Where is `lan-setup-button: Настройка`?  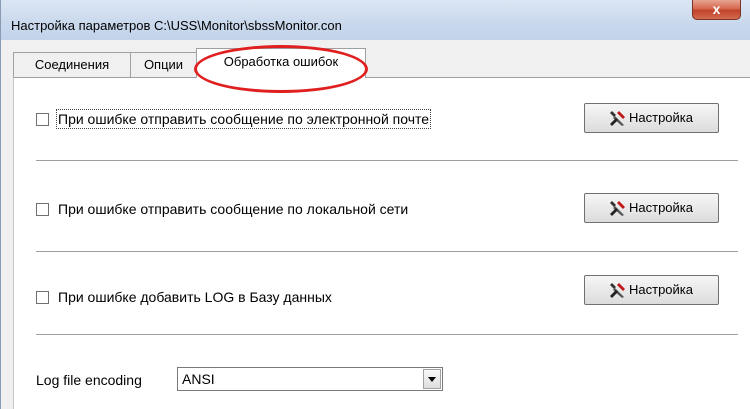
lan-setup-button: Настройка is located at coordinates (651, 208).